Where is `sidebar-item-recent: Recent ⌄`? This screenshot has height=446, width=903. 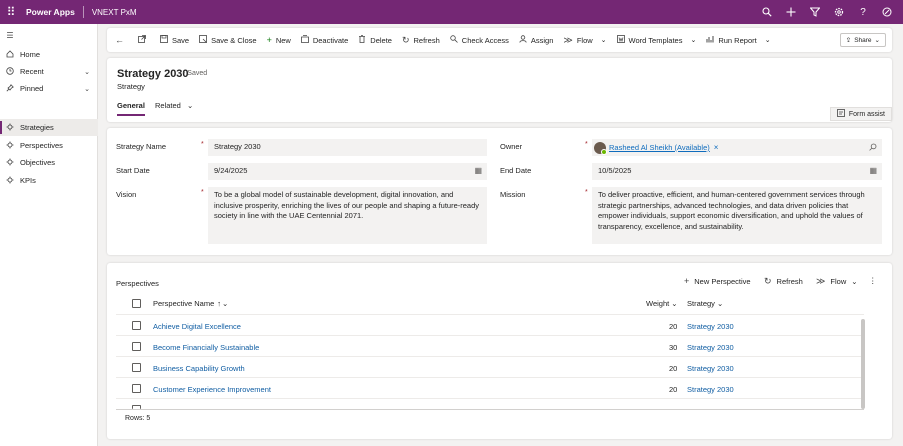
sidebar-item-recent: Recent ⌄ is located at coordinates (49, 71).